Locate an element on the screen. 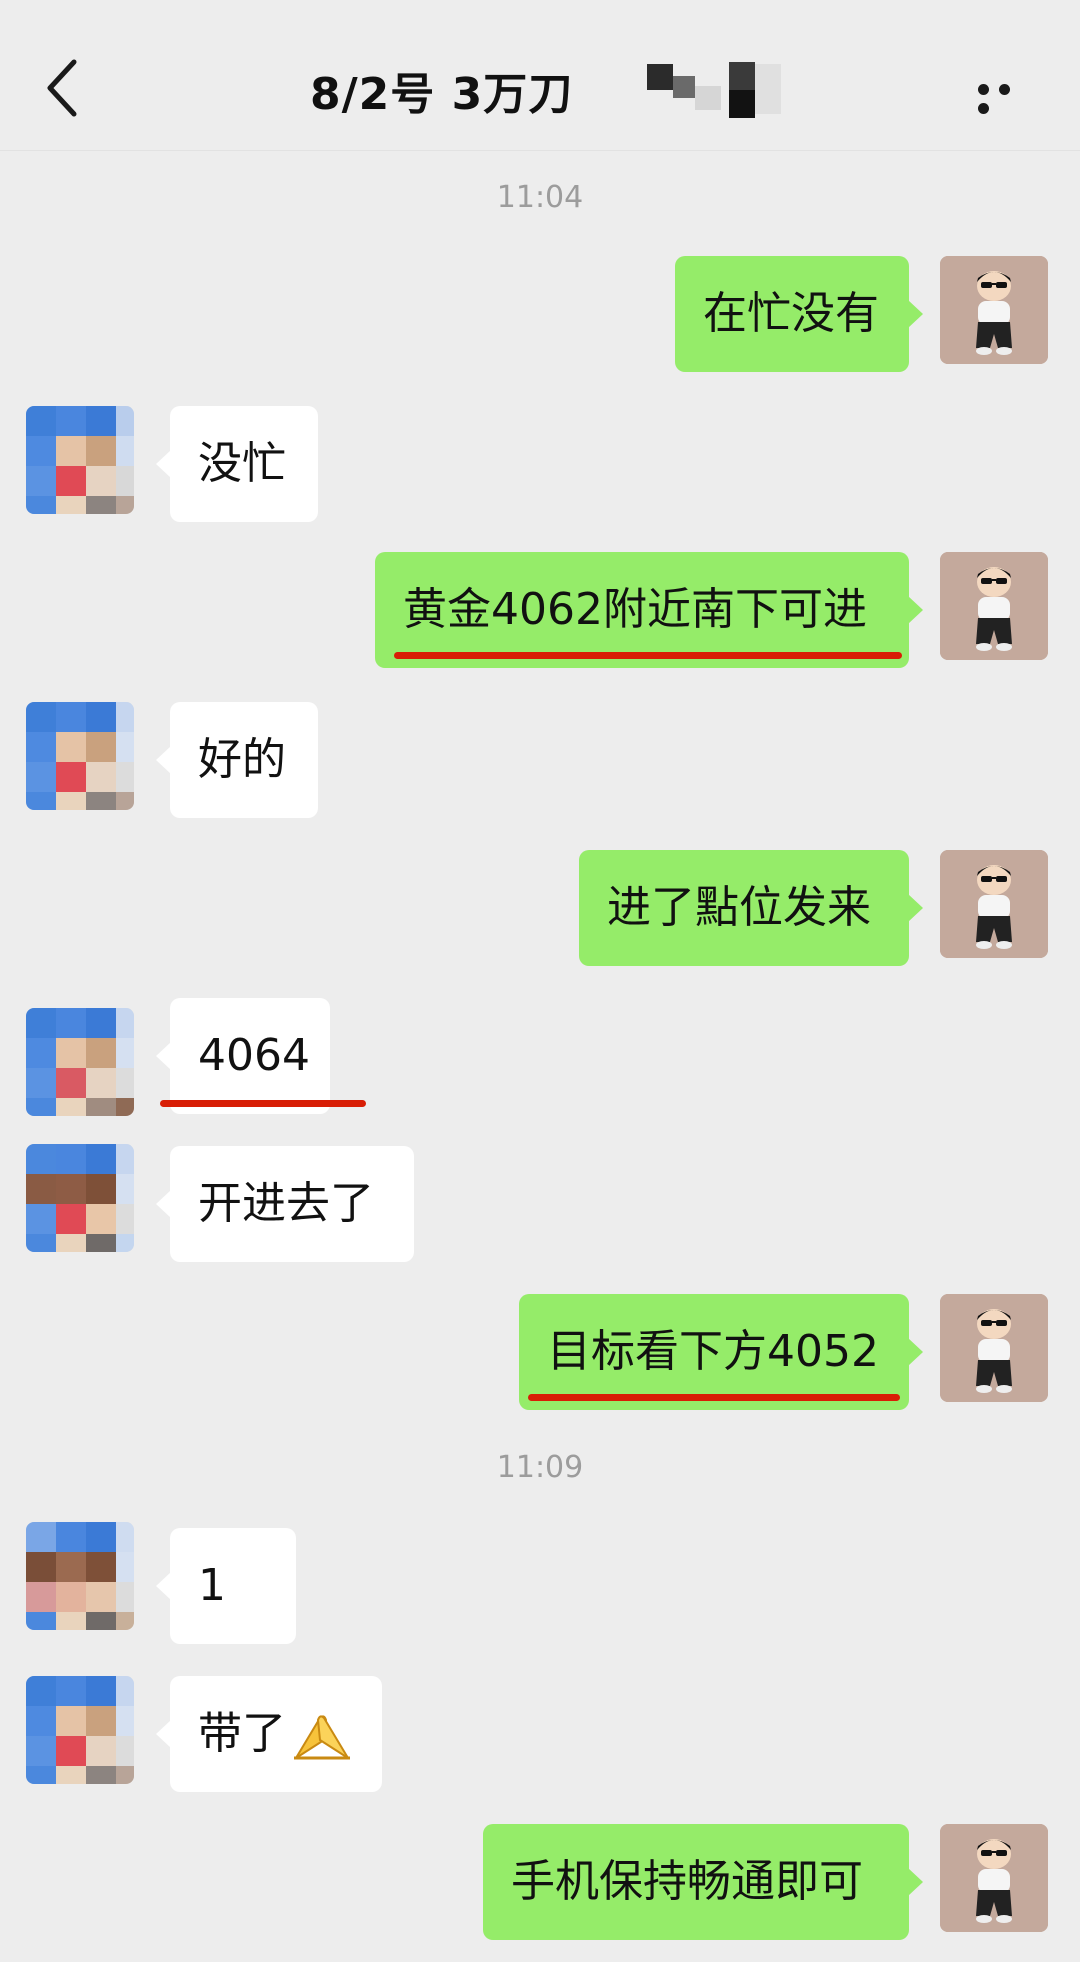  folded-hands-icon is located at coordinates (322, 1737).